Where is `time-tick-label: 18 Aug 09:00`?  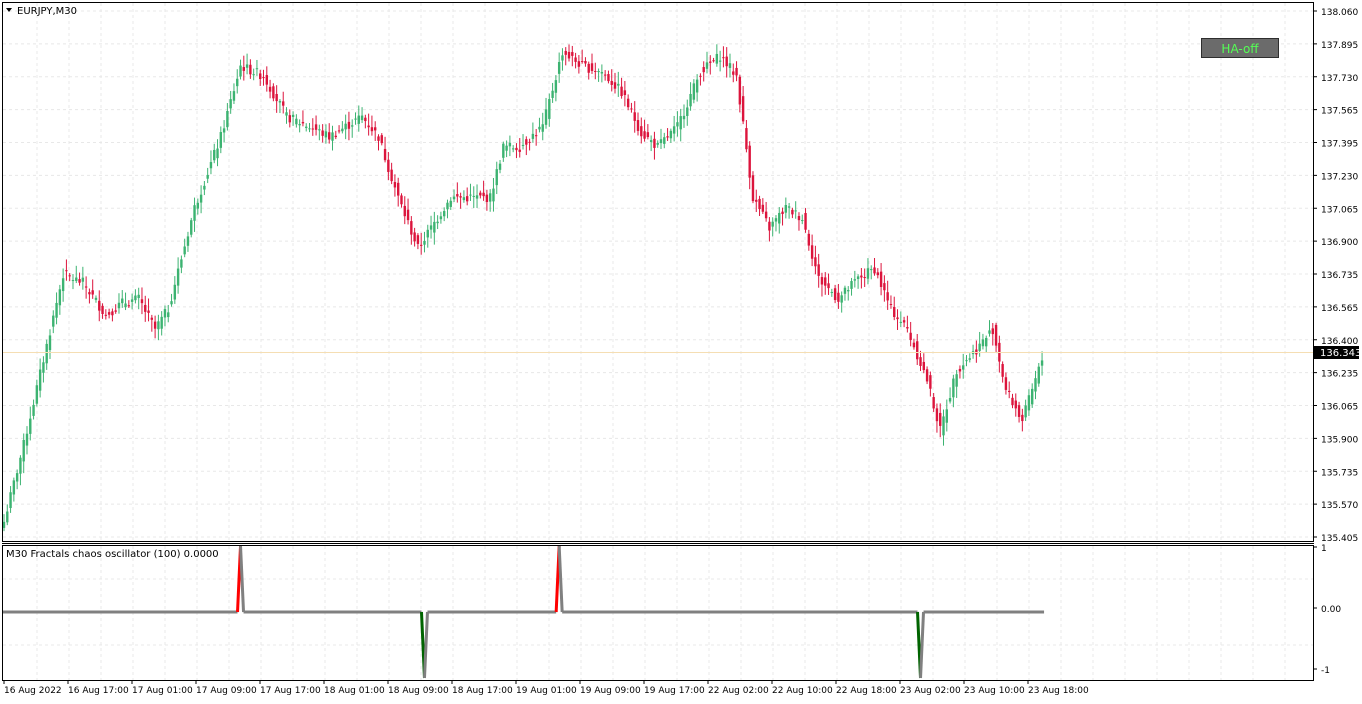
time-tick-label: 18 Aug 09:00 is located at coordinates (418, 691).